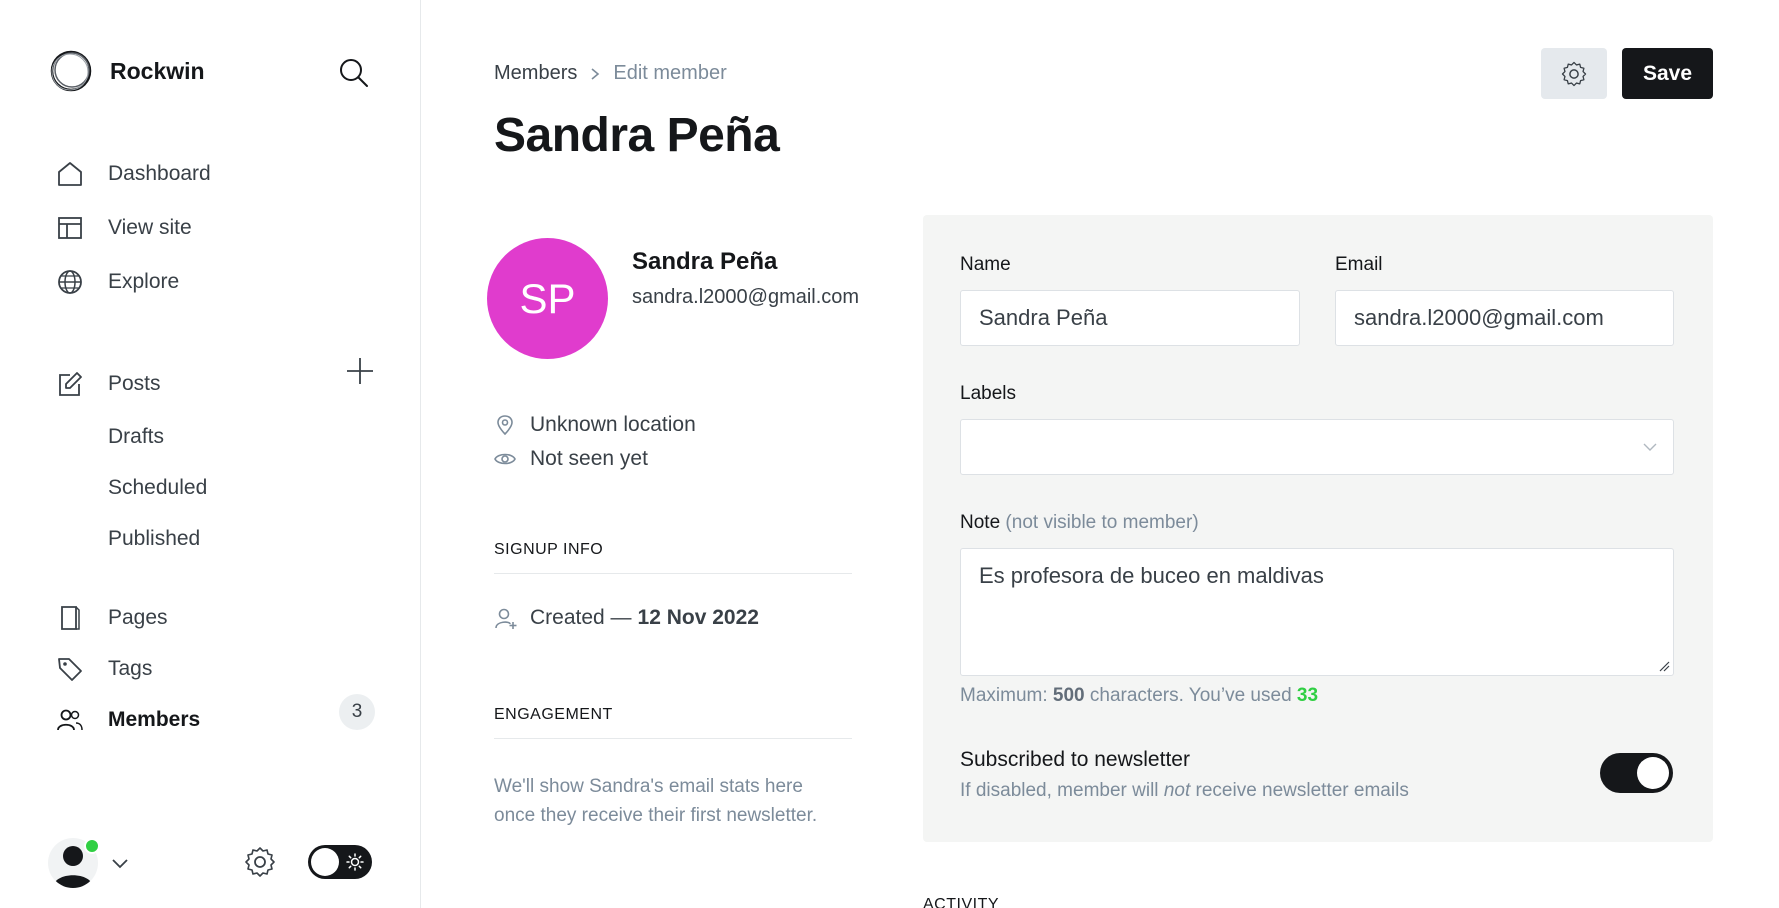 The image size is (1779, 908). I want to click on labels-label: Labels, so click(988, 393).